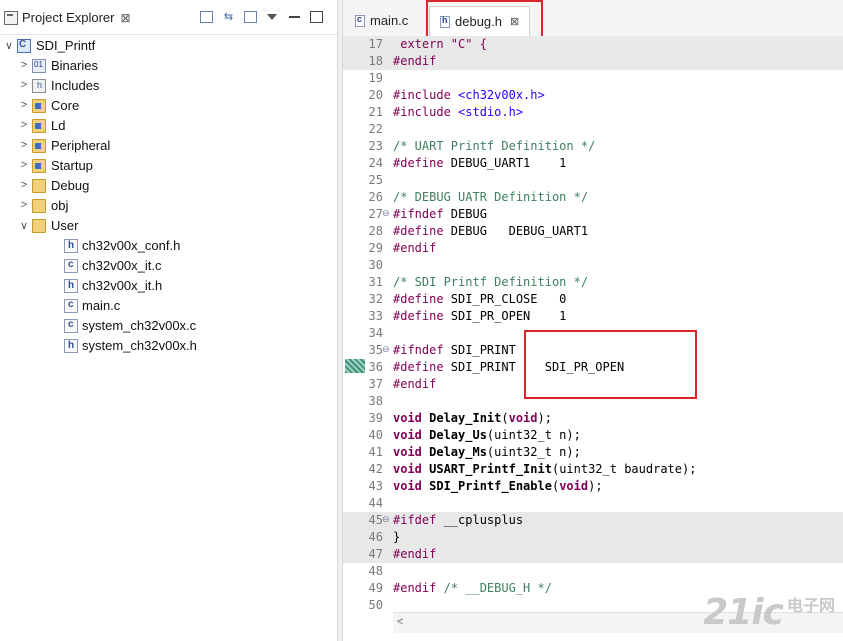 This screenshot has width=843, height=641. What do you see at coordinates (71, 346) in the screenshot?
I see `header-file-icon` at bounding box center [71, 346].